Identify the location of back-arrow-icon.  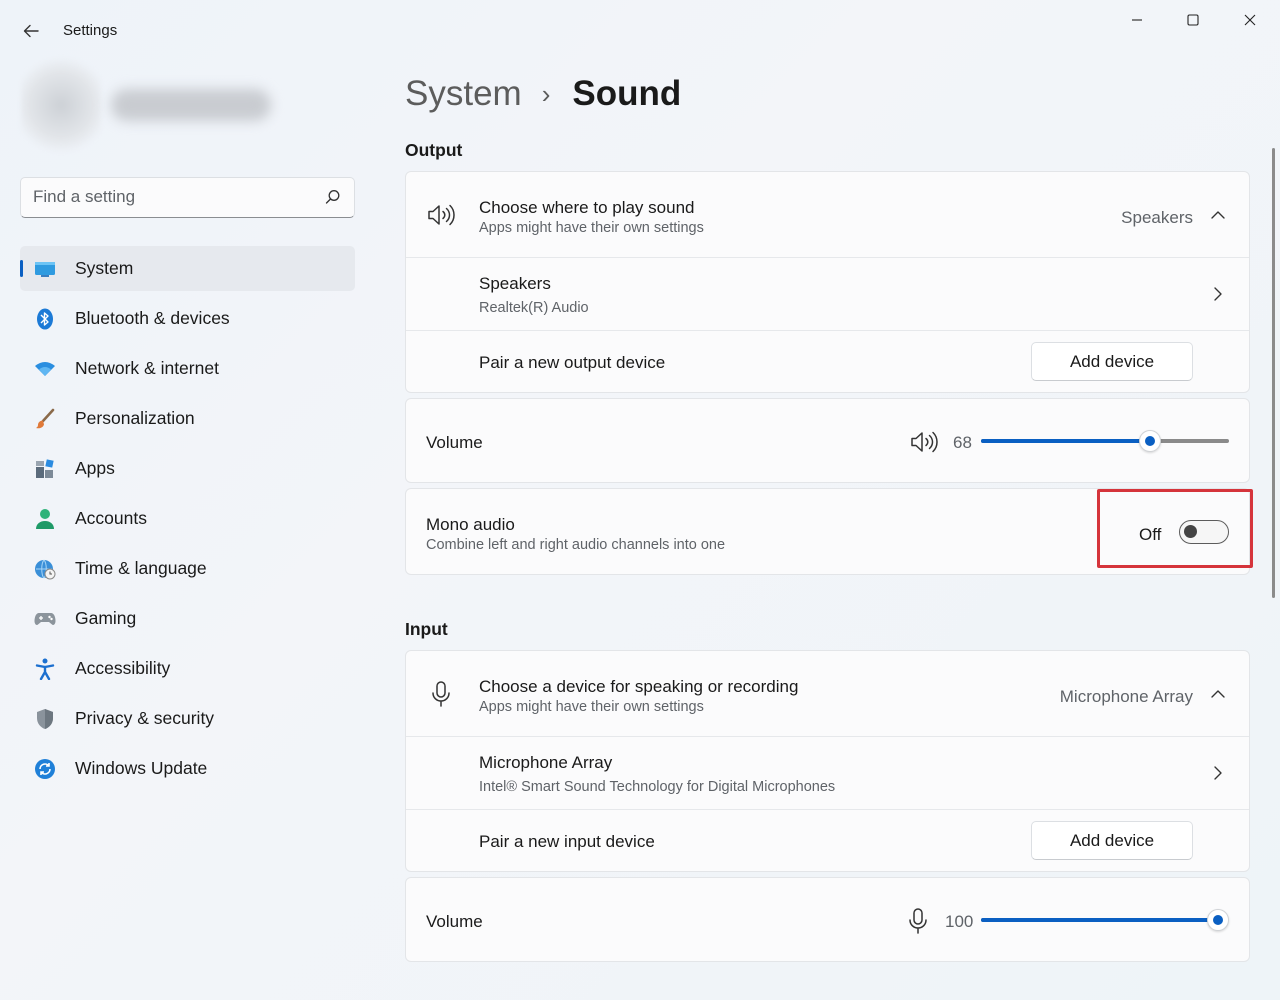
(31, 31).